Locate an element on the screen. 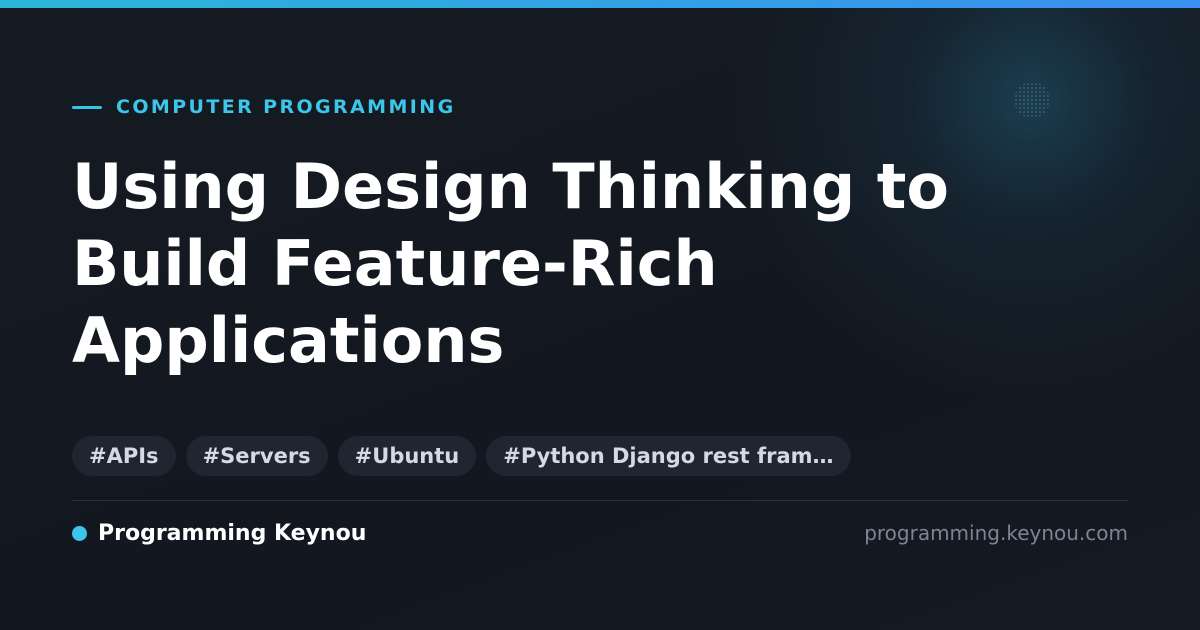  brand: Programming Keynou is located at coordinates (219, 533).